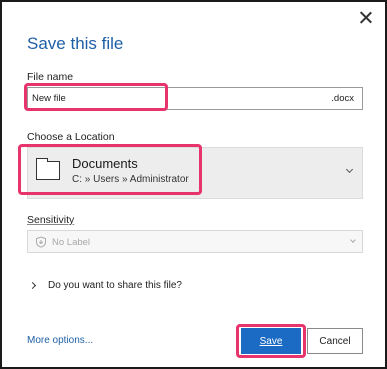 Image resolution: width=387 pixels, height=369 pixels. What do you see at coordinates (130, 179) in the screenshot?
I see `location-path: C: » Users » Administrator` at bounding box center [130, 179].